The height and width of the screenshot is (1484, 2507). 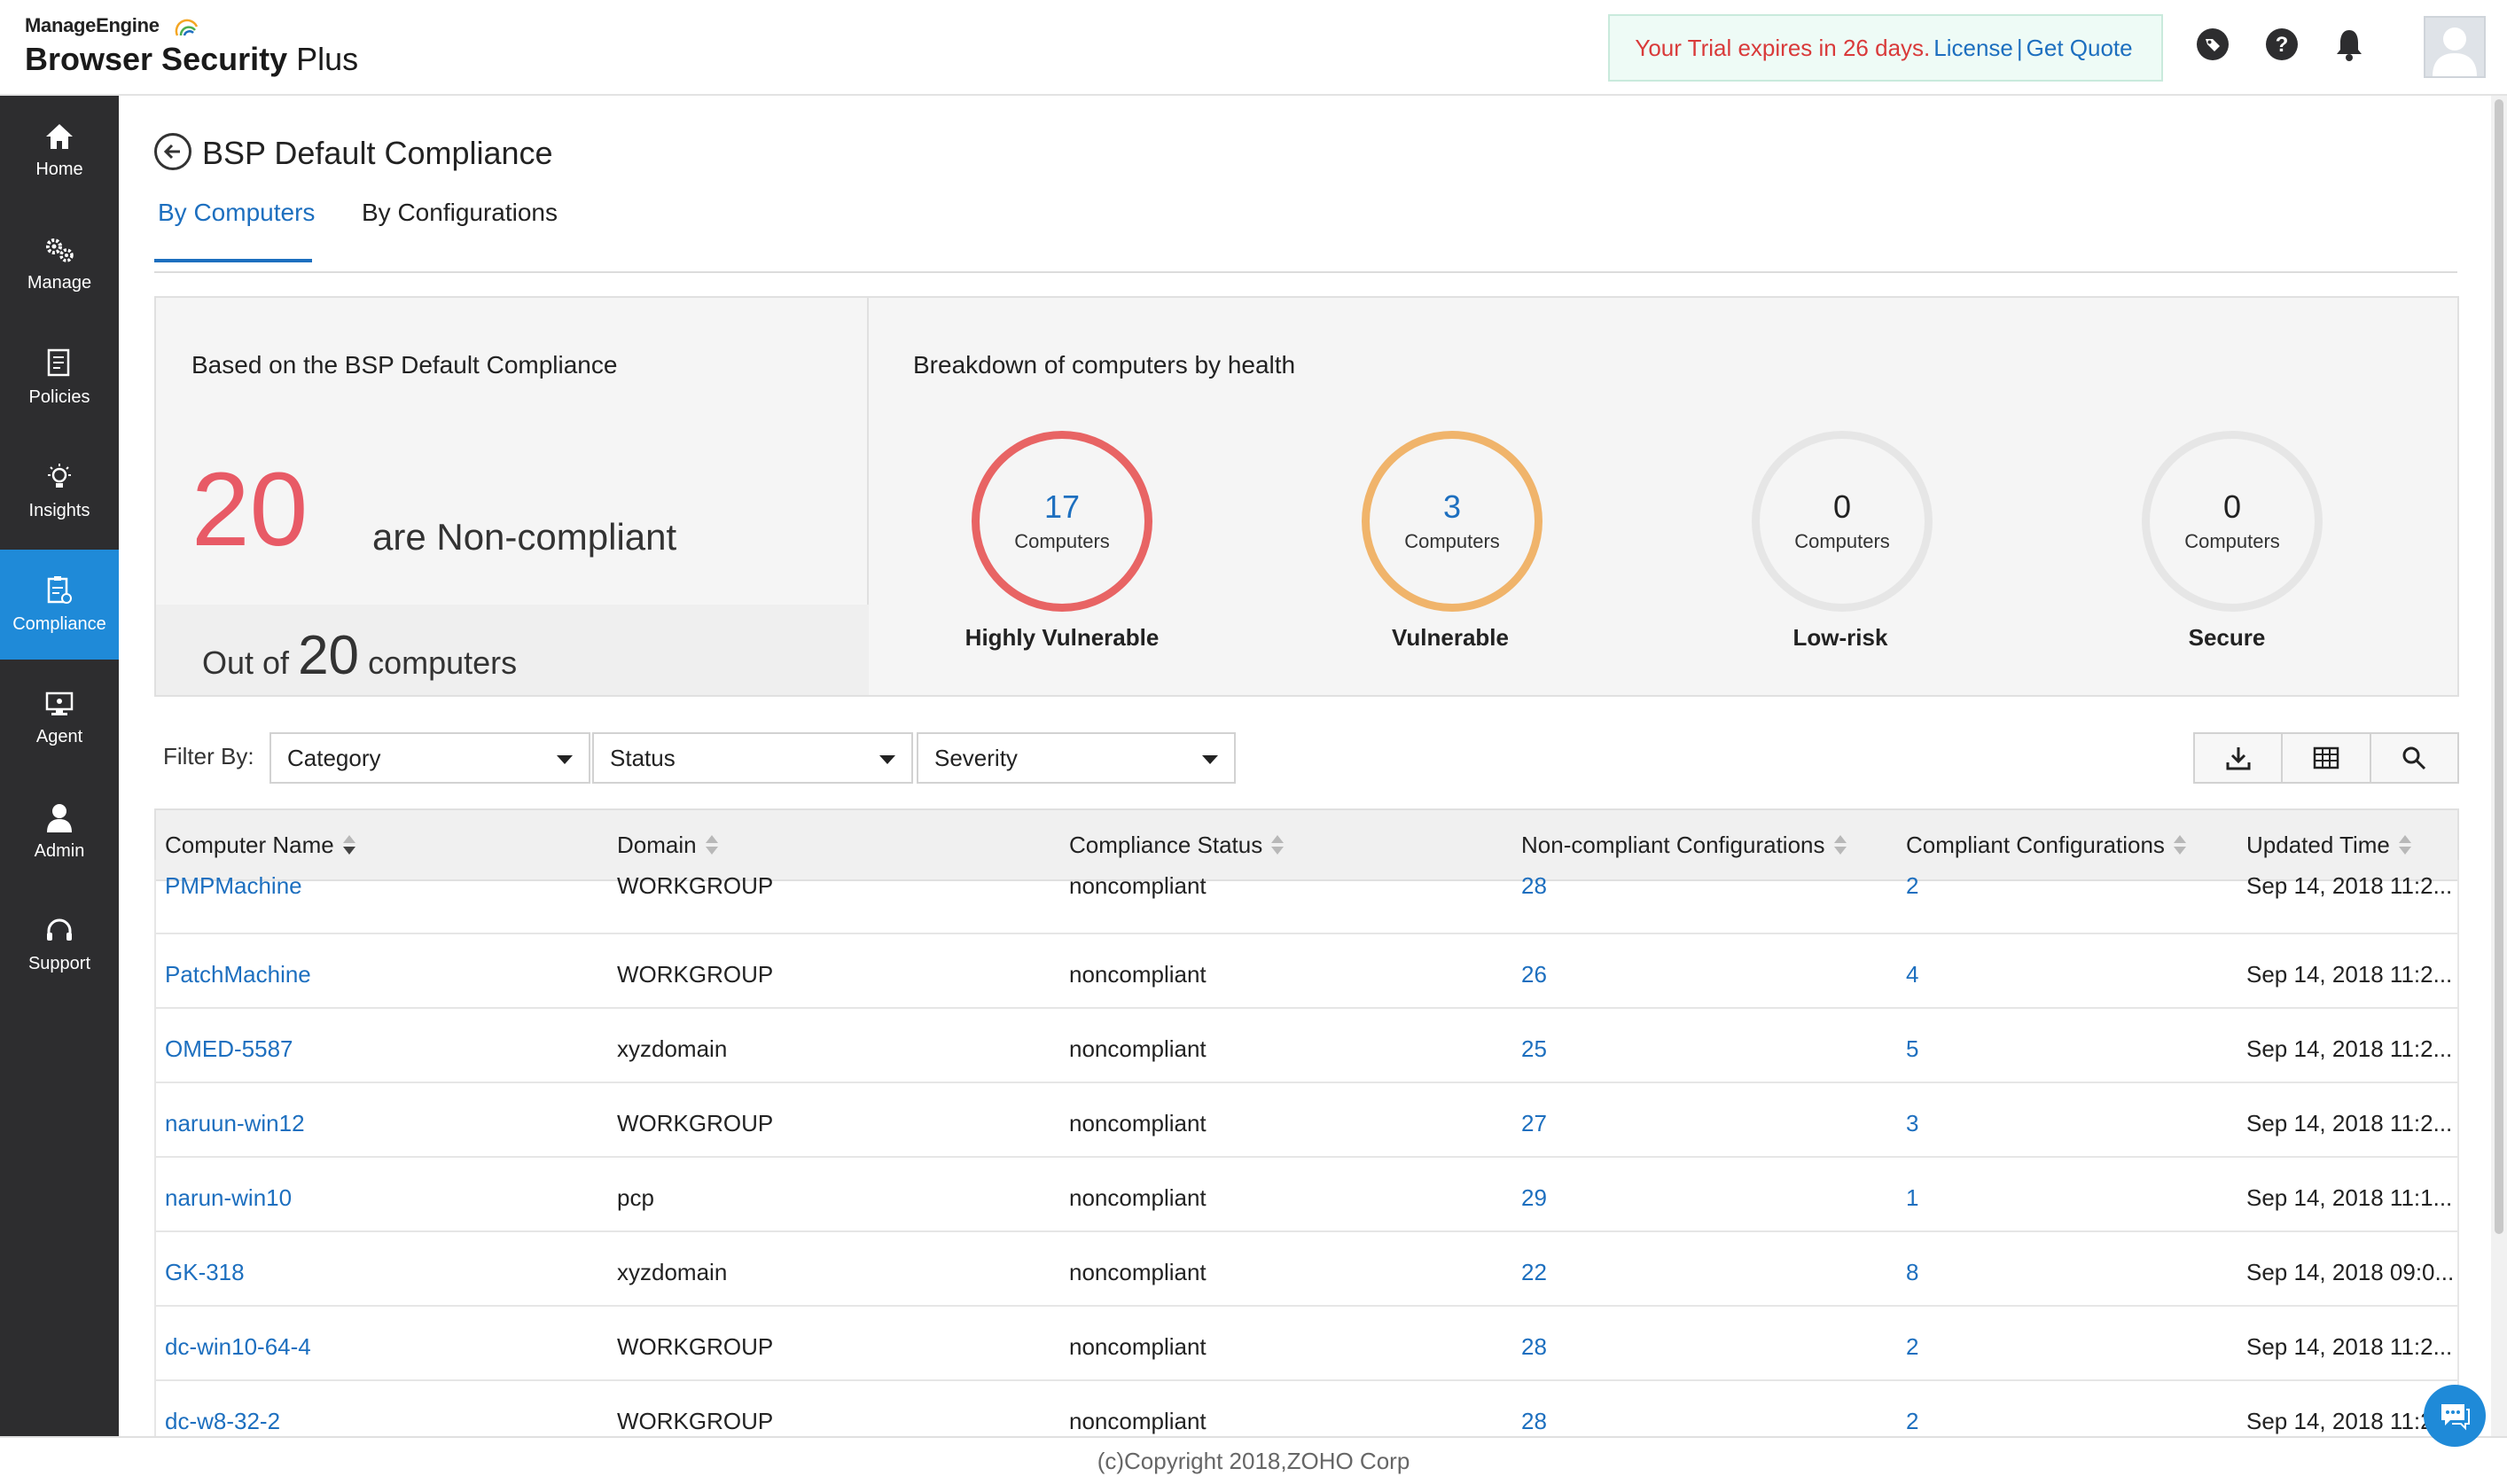 I want to click on column-header-computer-name: Computer Name, so click(x=260, y=845).